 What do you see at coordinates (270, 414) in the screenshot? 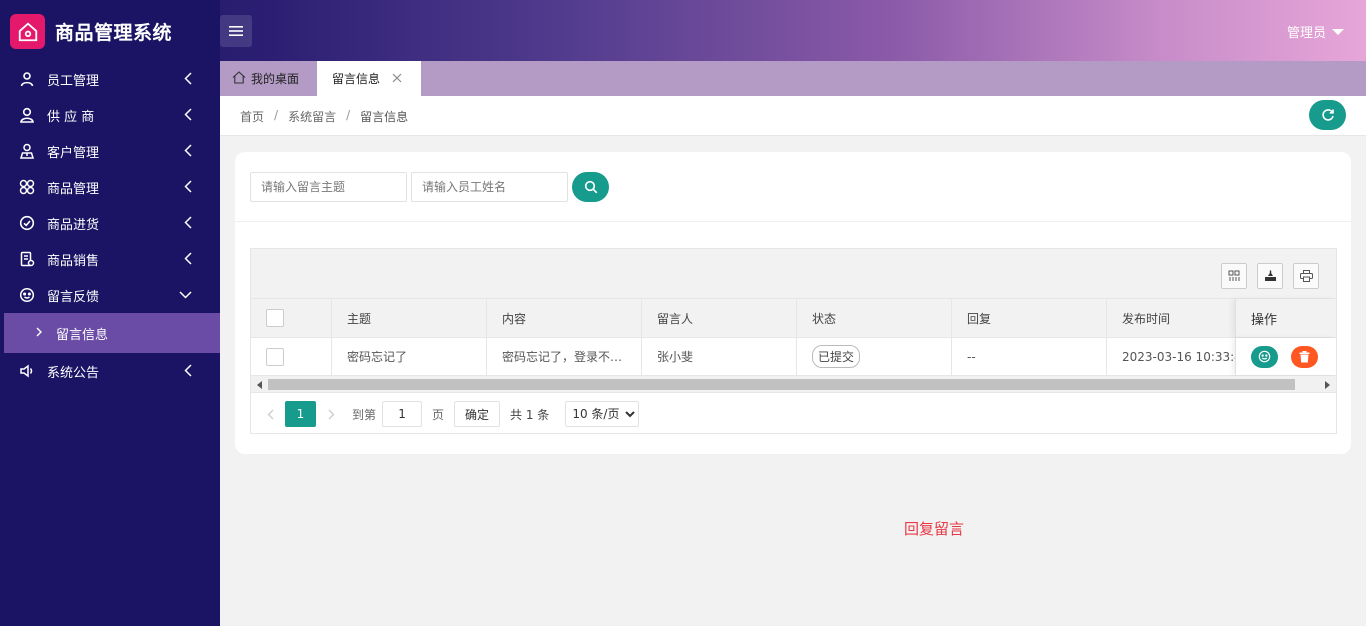
I see `prev-page-icon` at bounding box center [270, 414].